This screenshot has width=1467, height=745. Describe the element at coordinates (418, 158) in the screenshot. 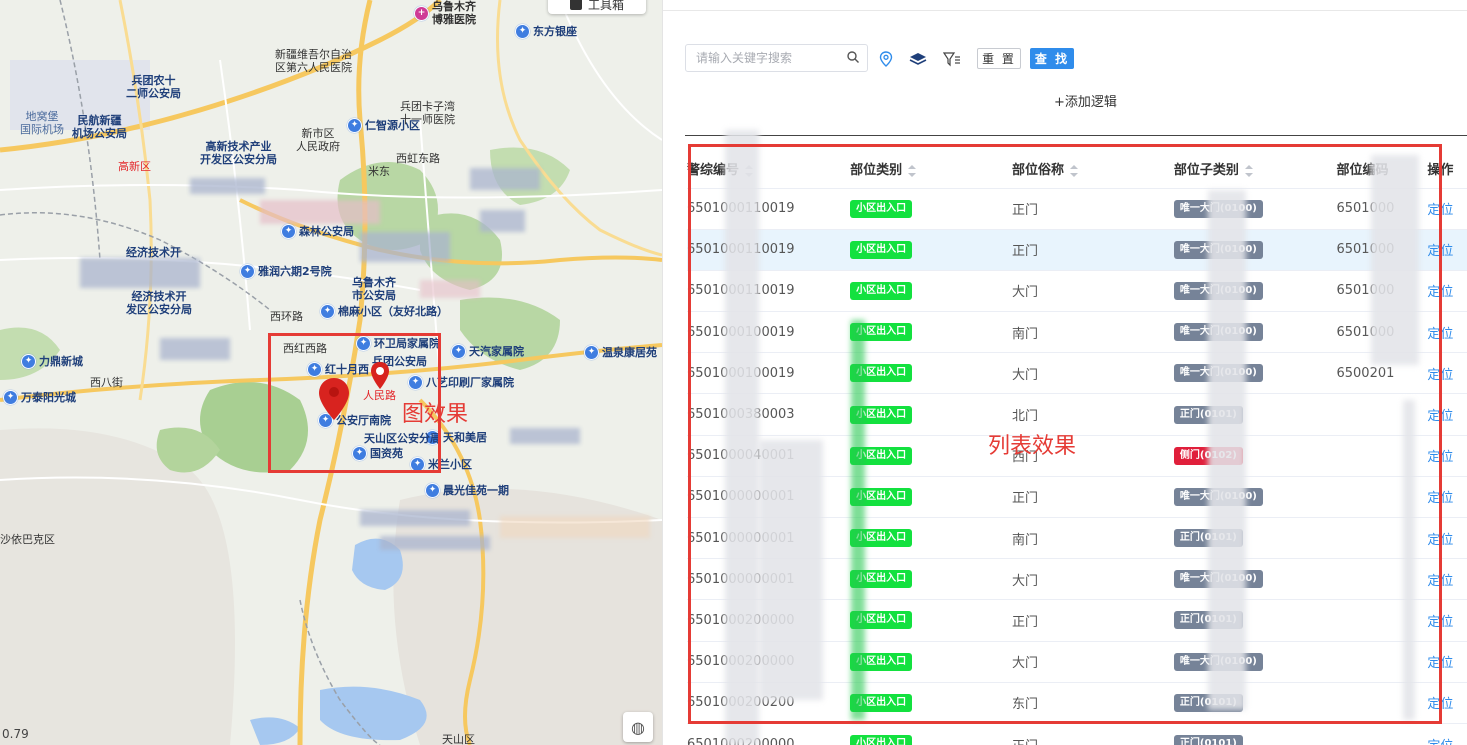

I see `map-label: 西虹东路` at that location.